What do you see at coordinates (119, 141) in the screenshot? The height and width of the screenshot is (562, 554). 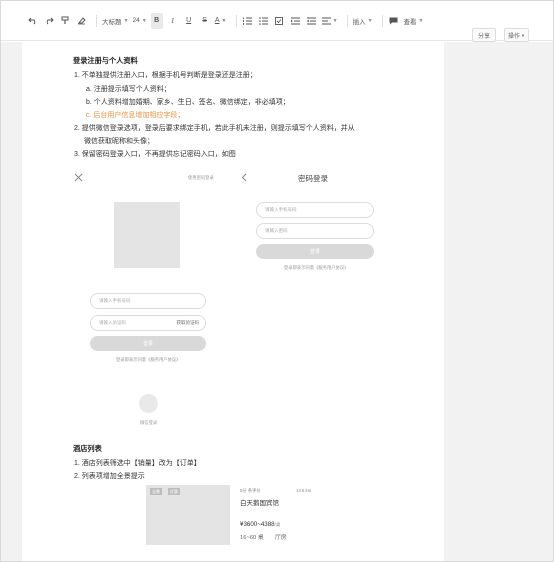 I see `list-item-continuation: 微信获取昵称和头像；` at bounding box center [119, 141].